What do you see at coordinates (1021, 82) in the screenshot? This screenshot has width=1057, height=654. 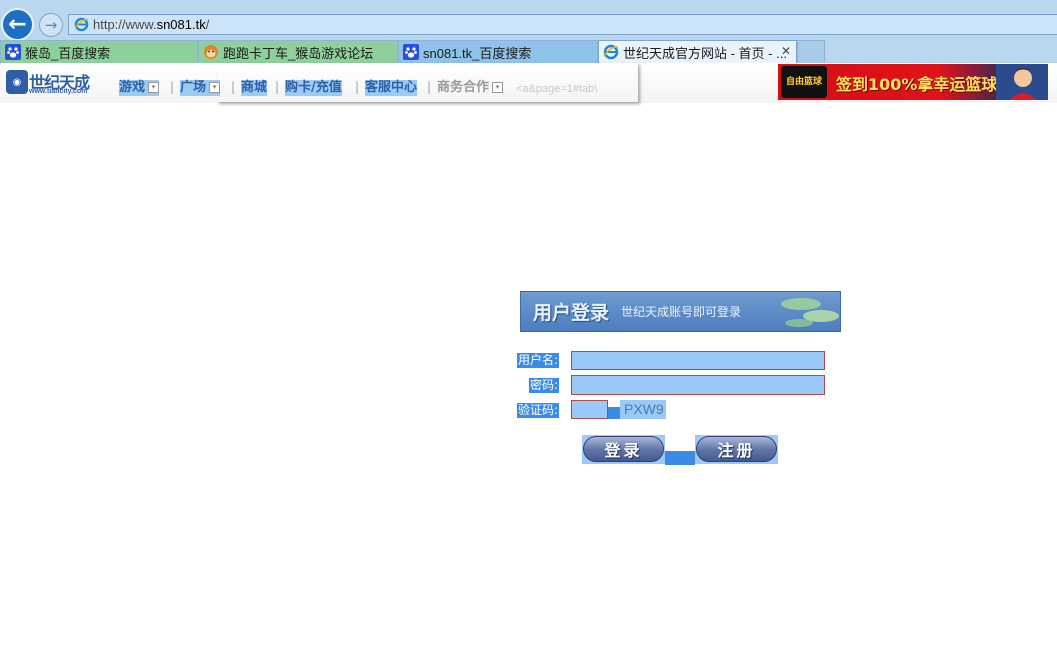 I see `basketball-player-icon` at bounding box center [1021, 82].